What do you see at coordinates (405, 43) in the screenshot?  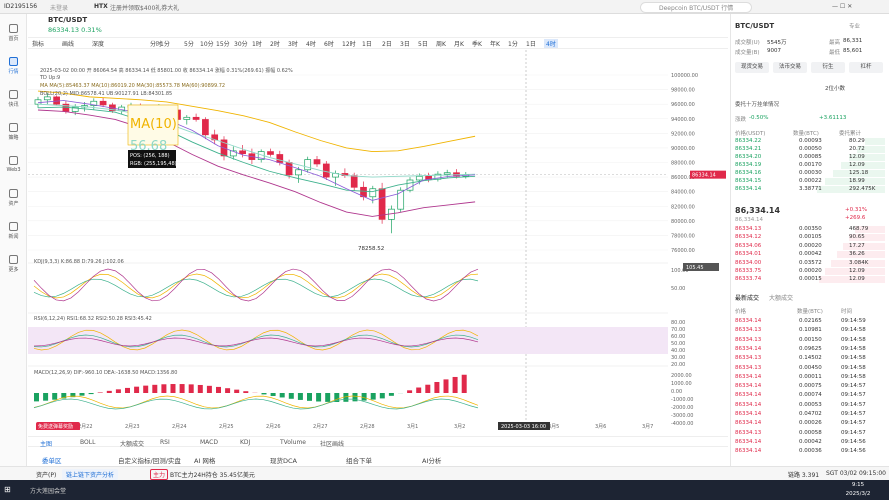 I see `timeframe-14: 3日` at bounding box center [405, 43].